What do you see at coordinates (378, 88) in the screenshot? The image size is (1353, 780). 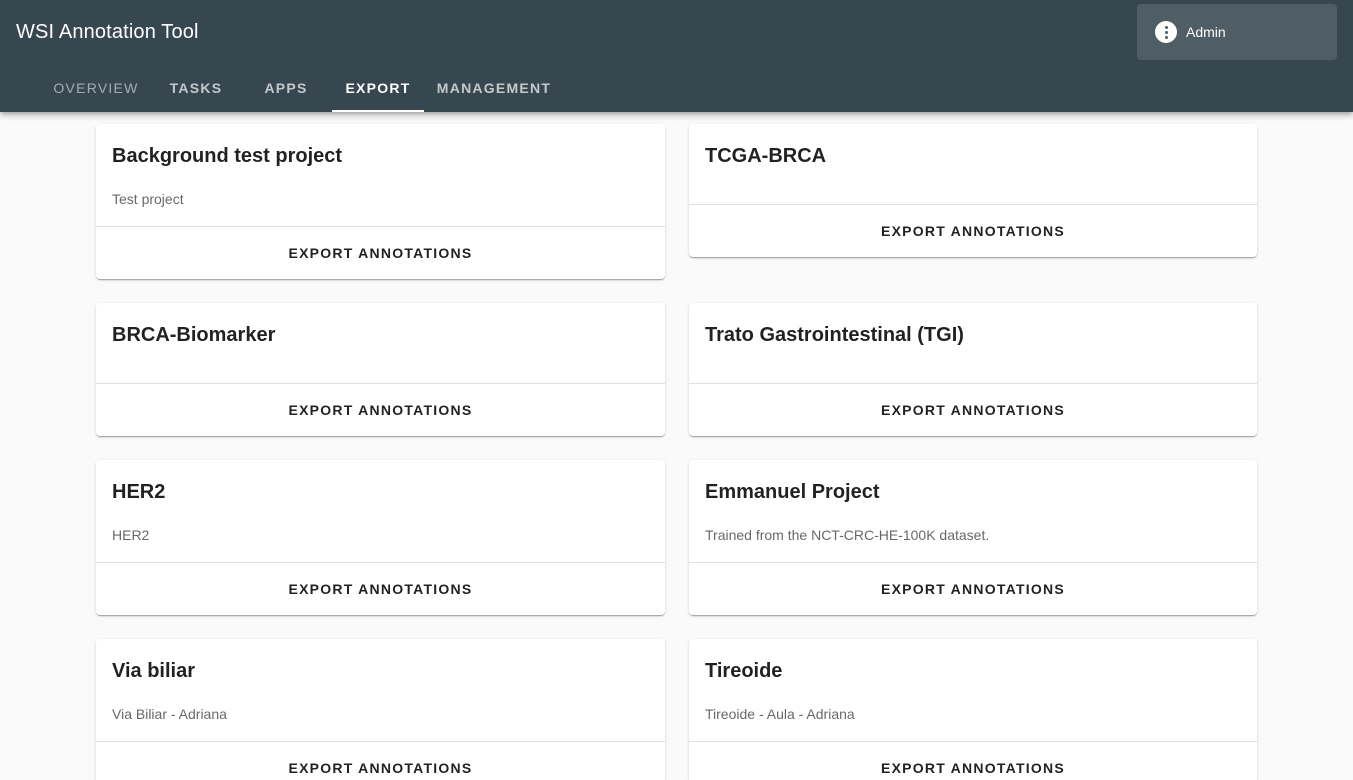 I see `tab-export: EXPORT` at bounding box center [378, 88].